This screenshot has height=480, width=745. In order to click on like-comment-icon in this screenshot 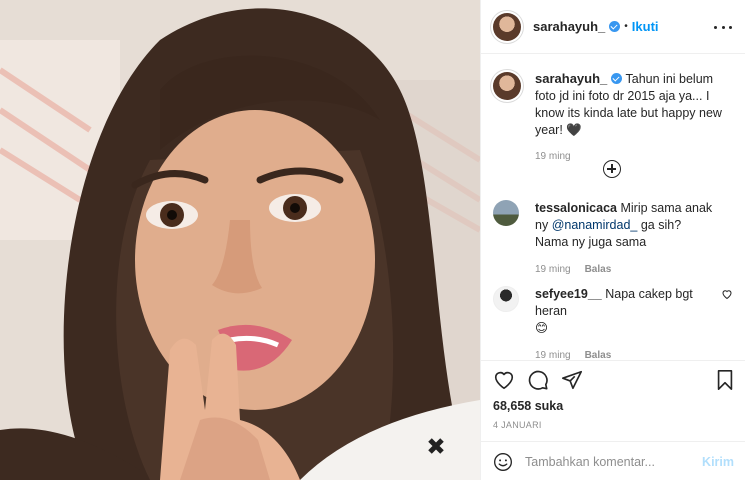, I will do `click(727, 294)`.